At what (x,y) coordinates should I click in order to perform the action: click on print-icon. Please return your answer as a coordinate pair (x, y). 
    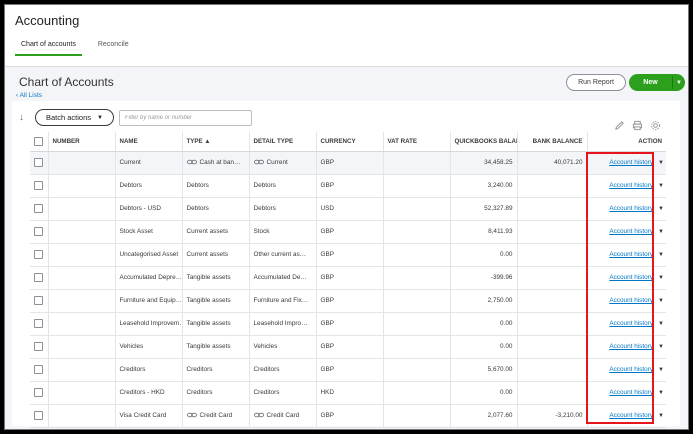
    Looking at the image, I should click on (637, 124).